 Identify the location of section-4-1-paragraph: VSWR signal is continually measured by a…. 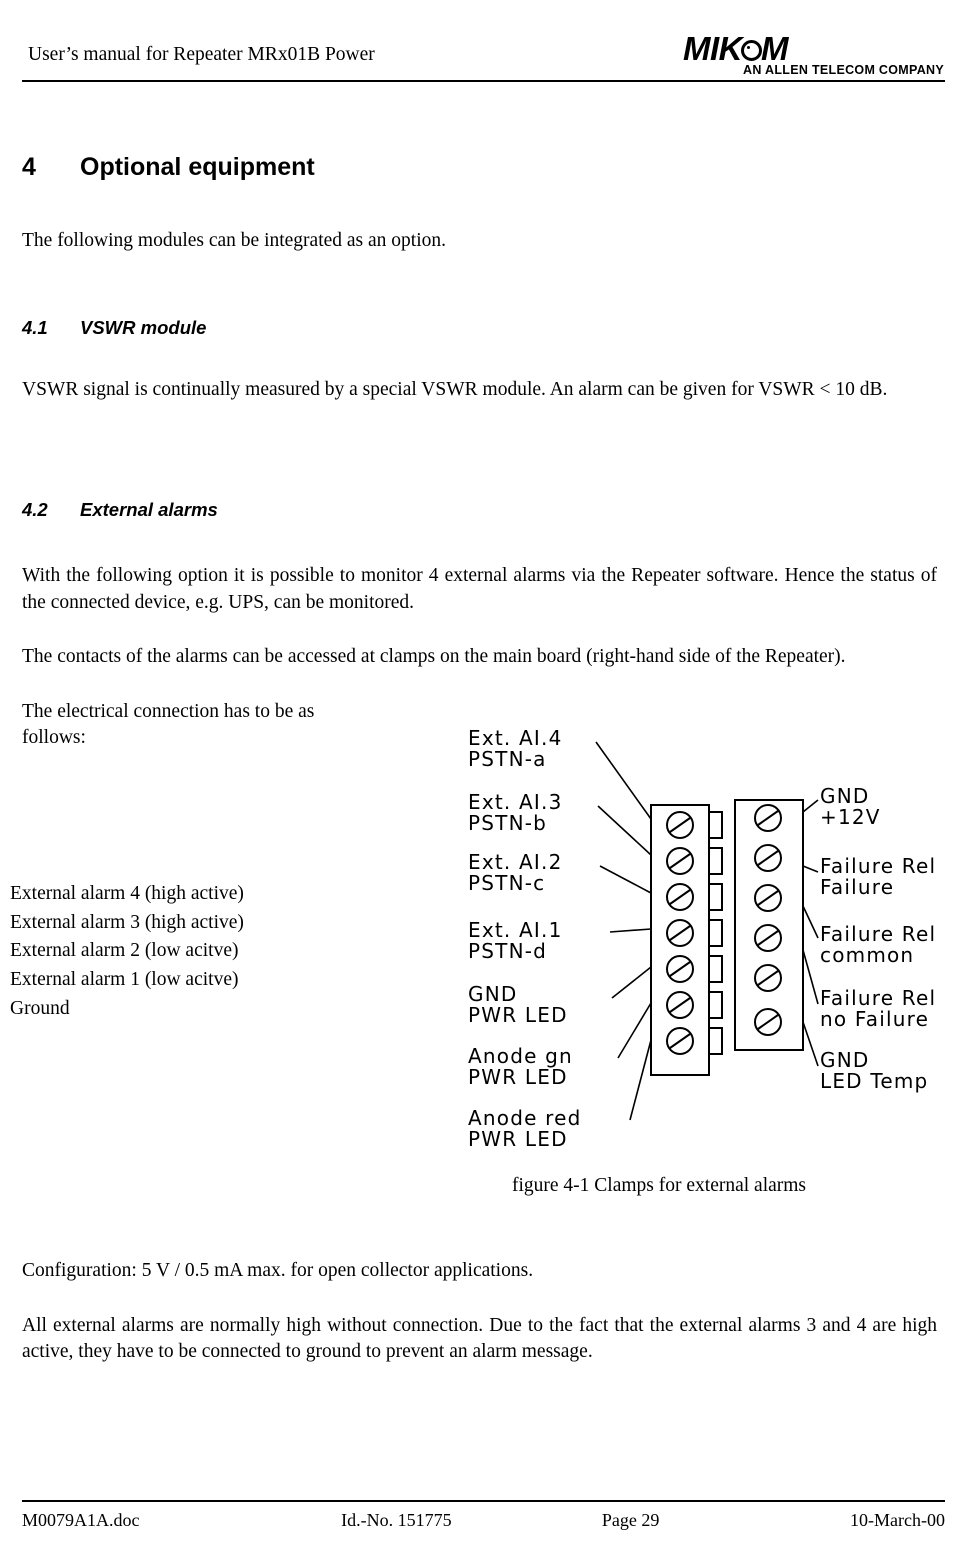
(455, 389).